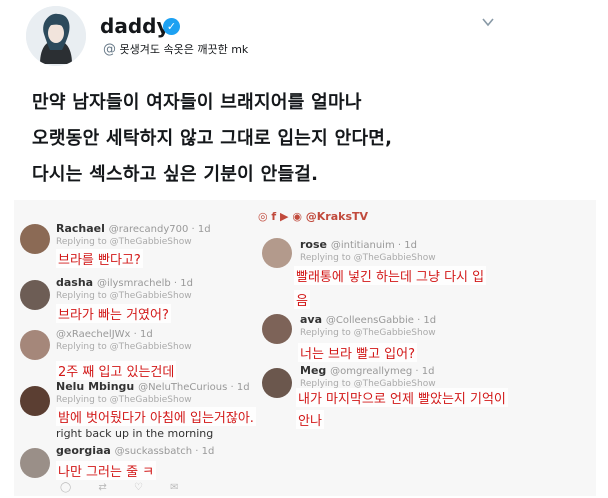  Describe the element at coordinates (134, 26) in the screenshot. I see `author-name: daddy` at that location.